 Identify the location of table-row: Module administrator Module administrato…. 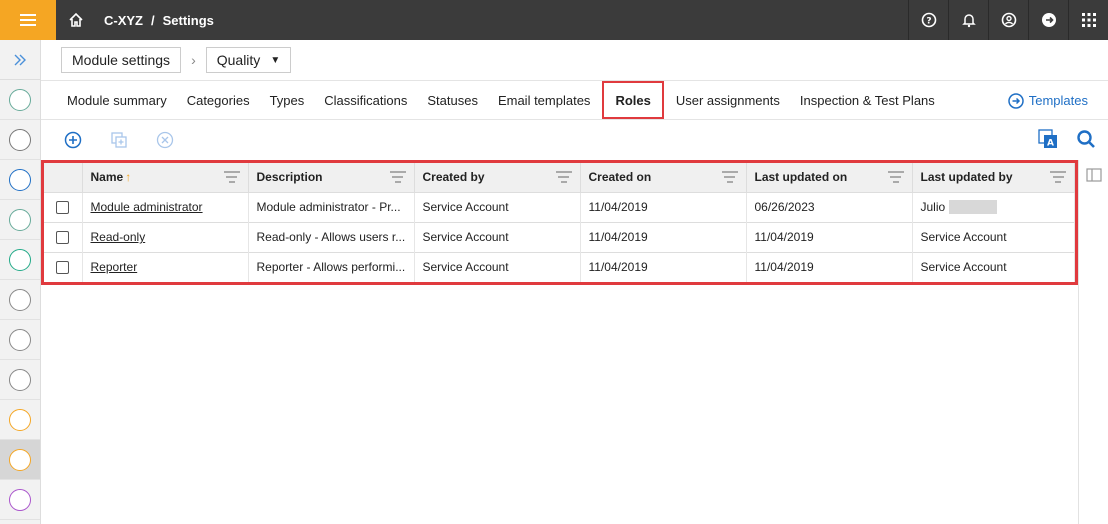
(559, 206).